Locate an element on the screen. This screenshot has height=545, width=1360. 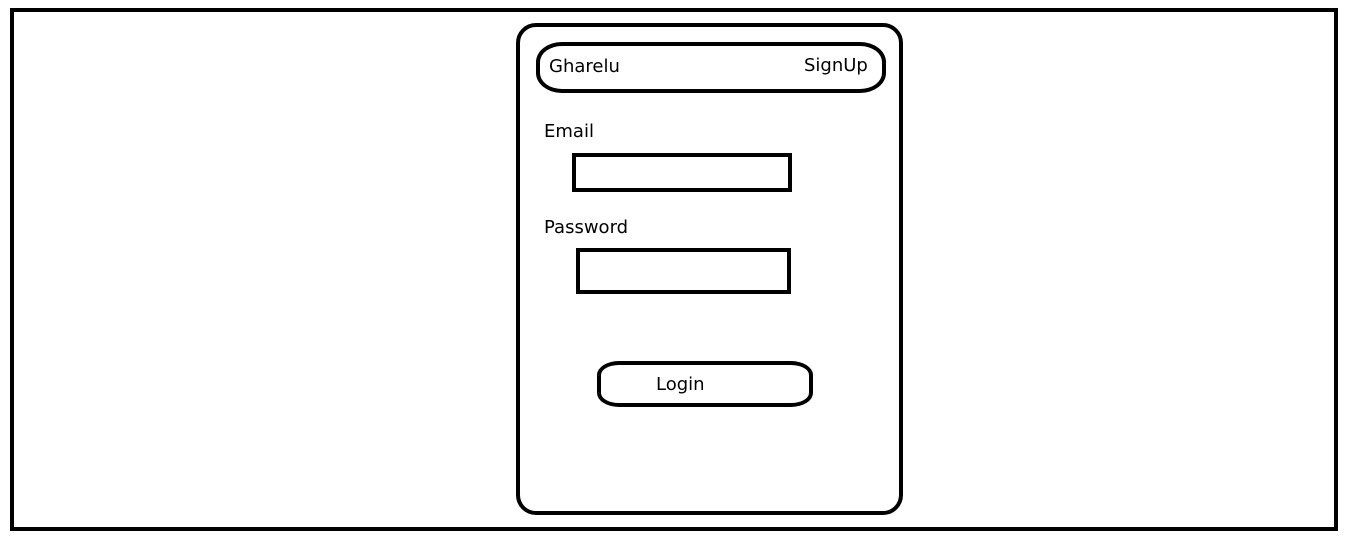
email-field is located at coordinates (682, 172).